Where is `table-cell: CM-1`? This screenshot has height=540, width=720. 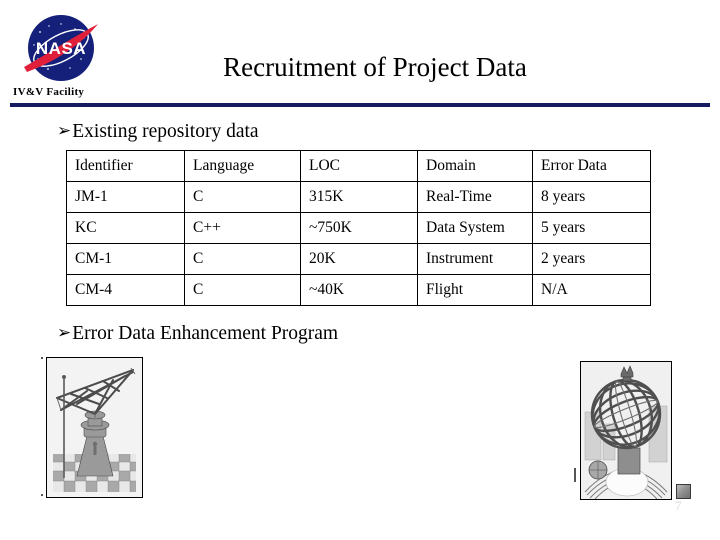
table-cell: CM-1 is located at coordinates (125, 259).